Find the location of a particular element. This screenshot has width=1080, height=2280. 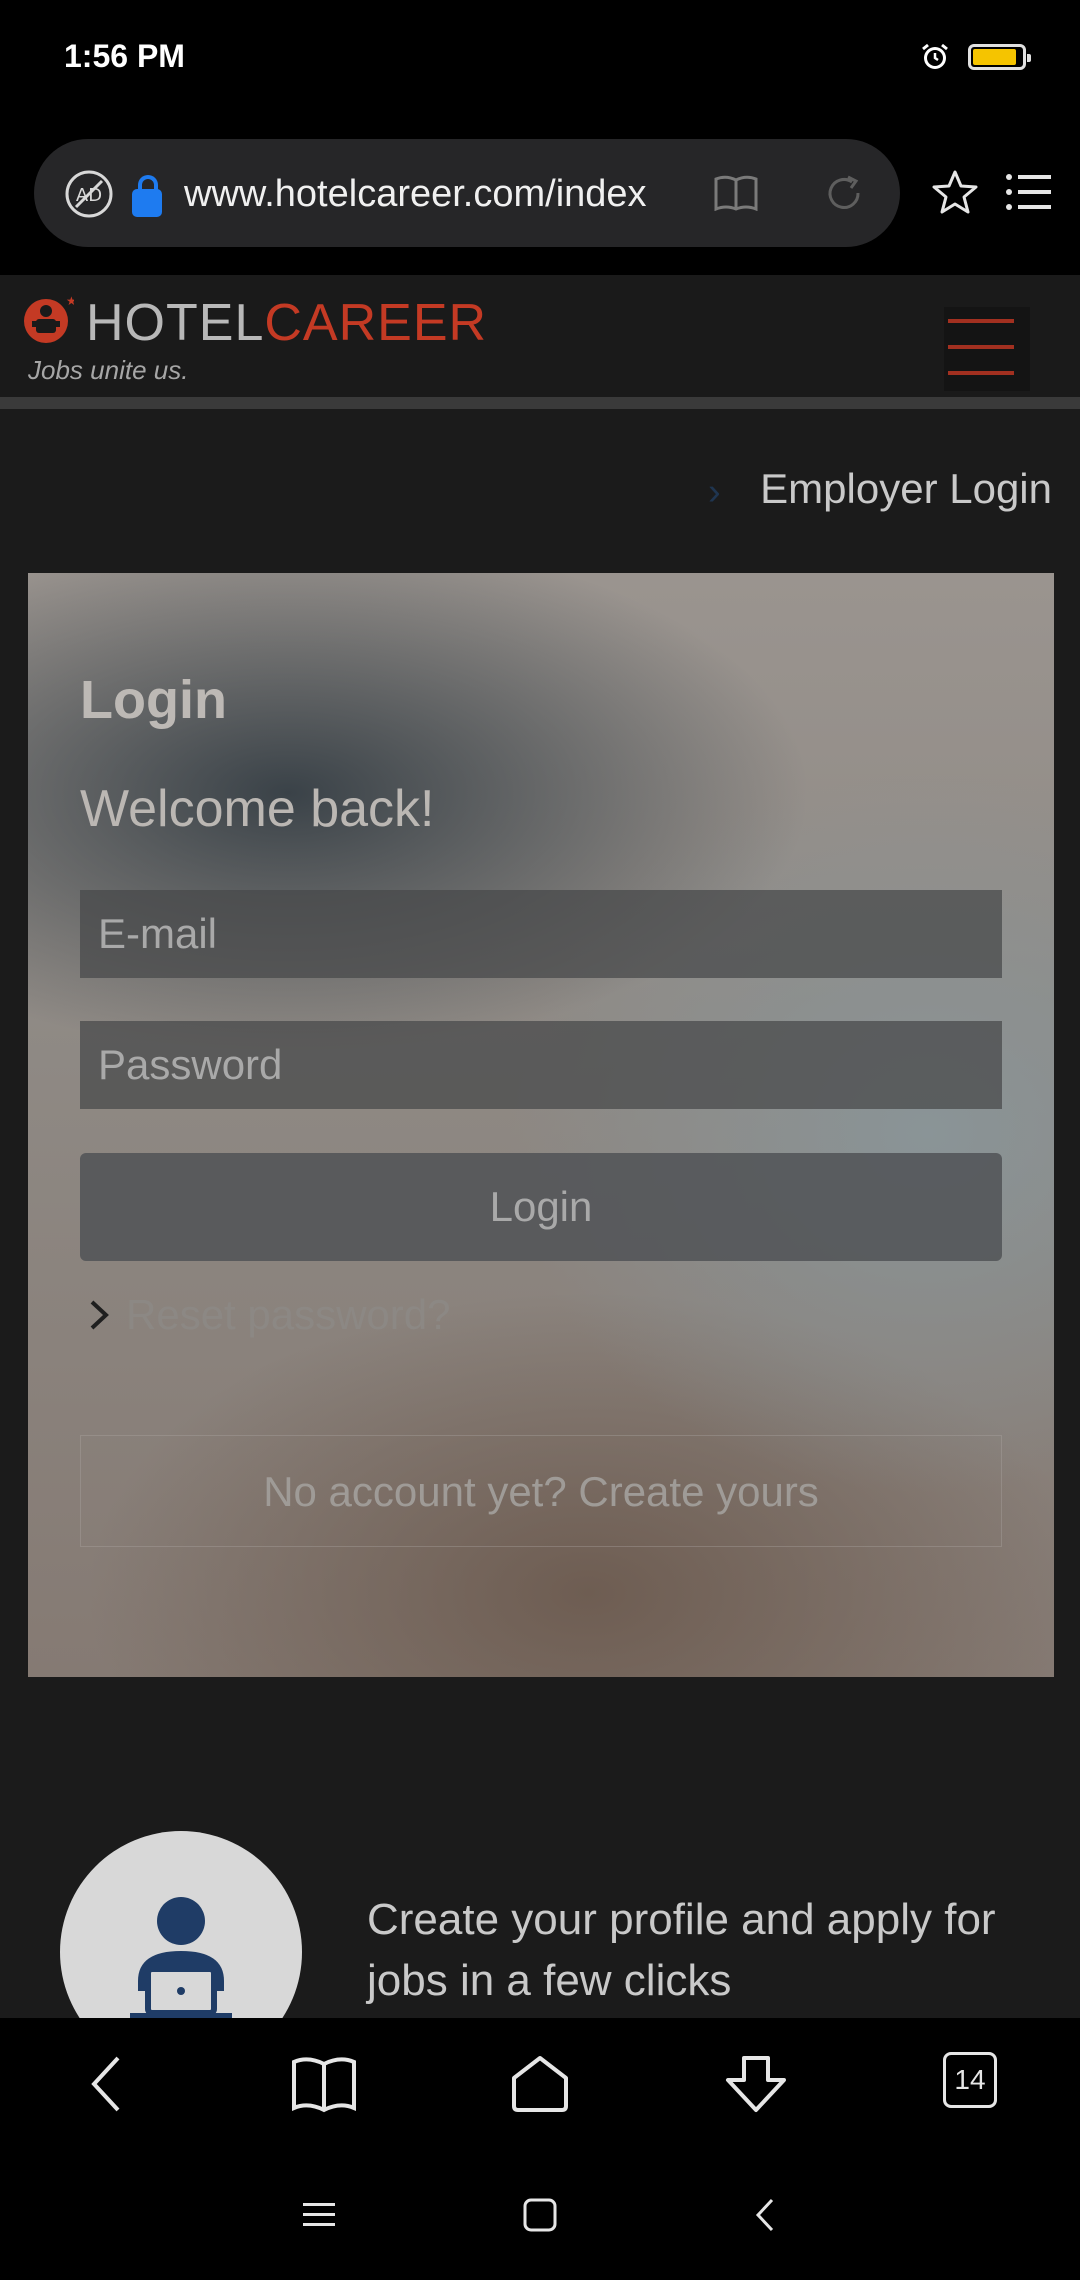

battery-icon is located at coordinates (999, 57).